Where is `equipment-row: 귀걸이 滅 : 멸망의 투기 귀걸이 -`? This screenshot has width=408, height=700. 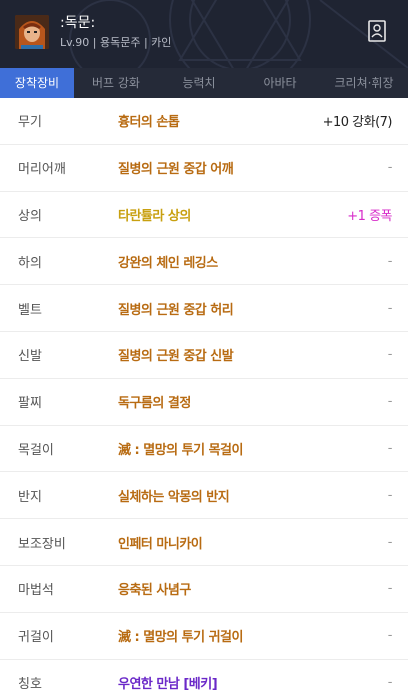
equipment-row: 귀걸이 滅 : 멸망의 투기 귀걸이 - is located at coordinates (204, 636).